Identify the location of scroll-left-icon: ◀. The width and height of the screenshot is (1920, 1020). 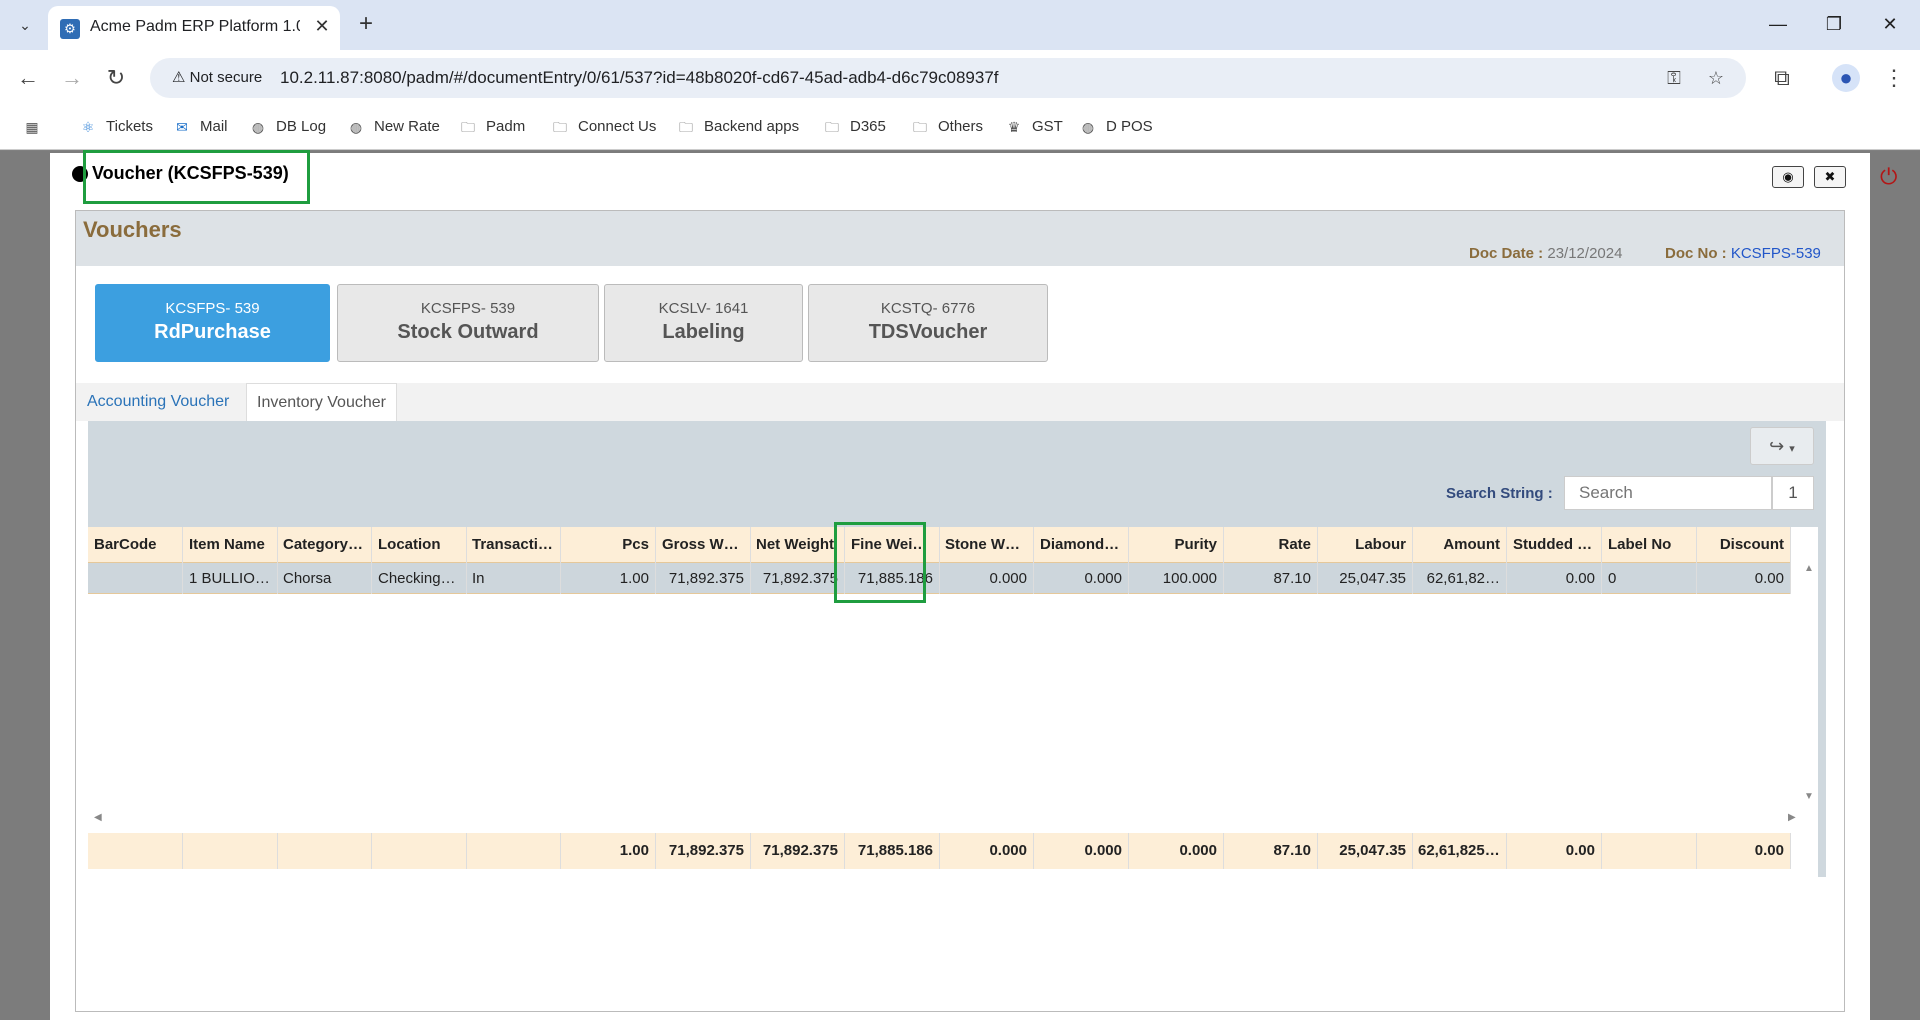
(98, 817).